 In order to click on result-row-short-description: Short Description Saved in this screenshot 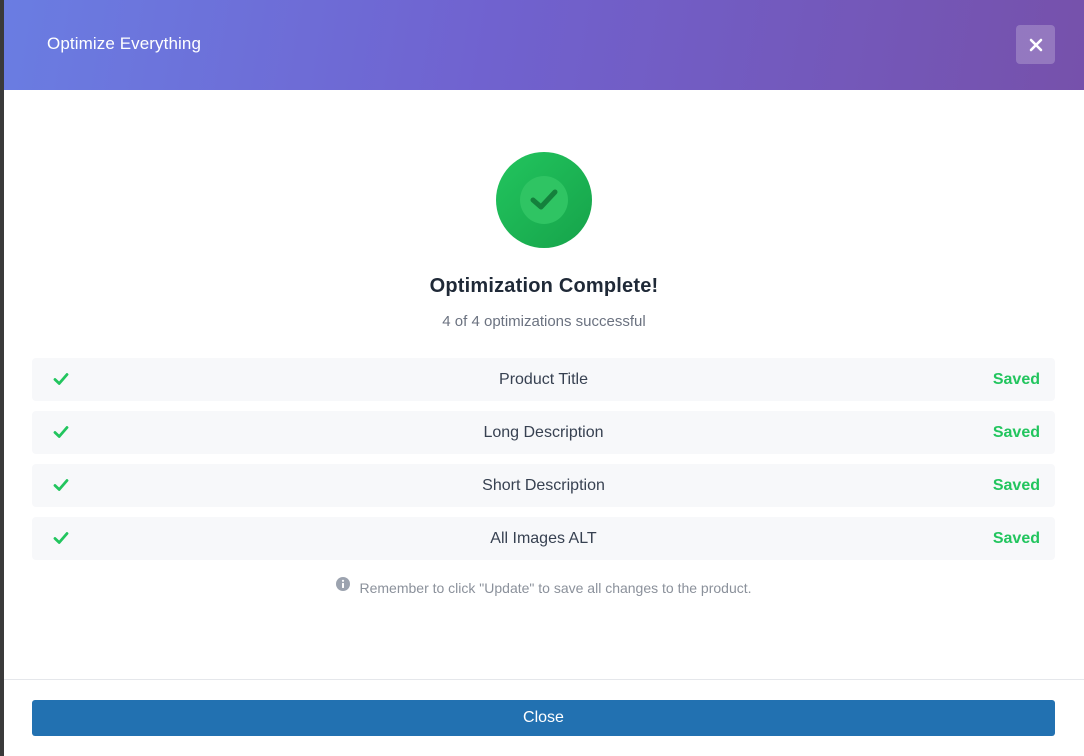, I will do `click(543, 485)`.